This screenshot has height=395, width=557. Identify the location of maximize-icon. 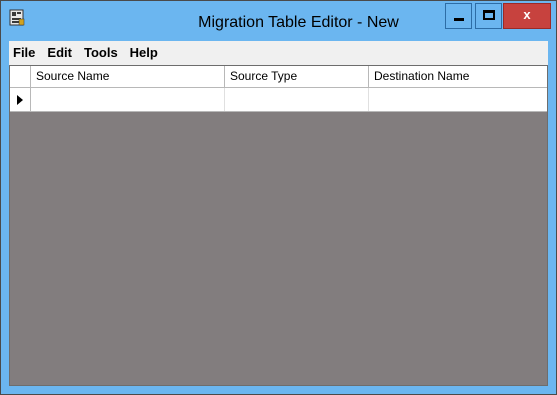
(489, 15).